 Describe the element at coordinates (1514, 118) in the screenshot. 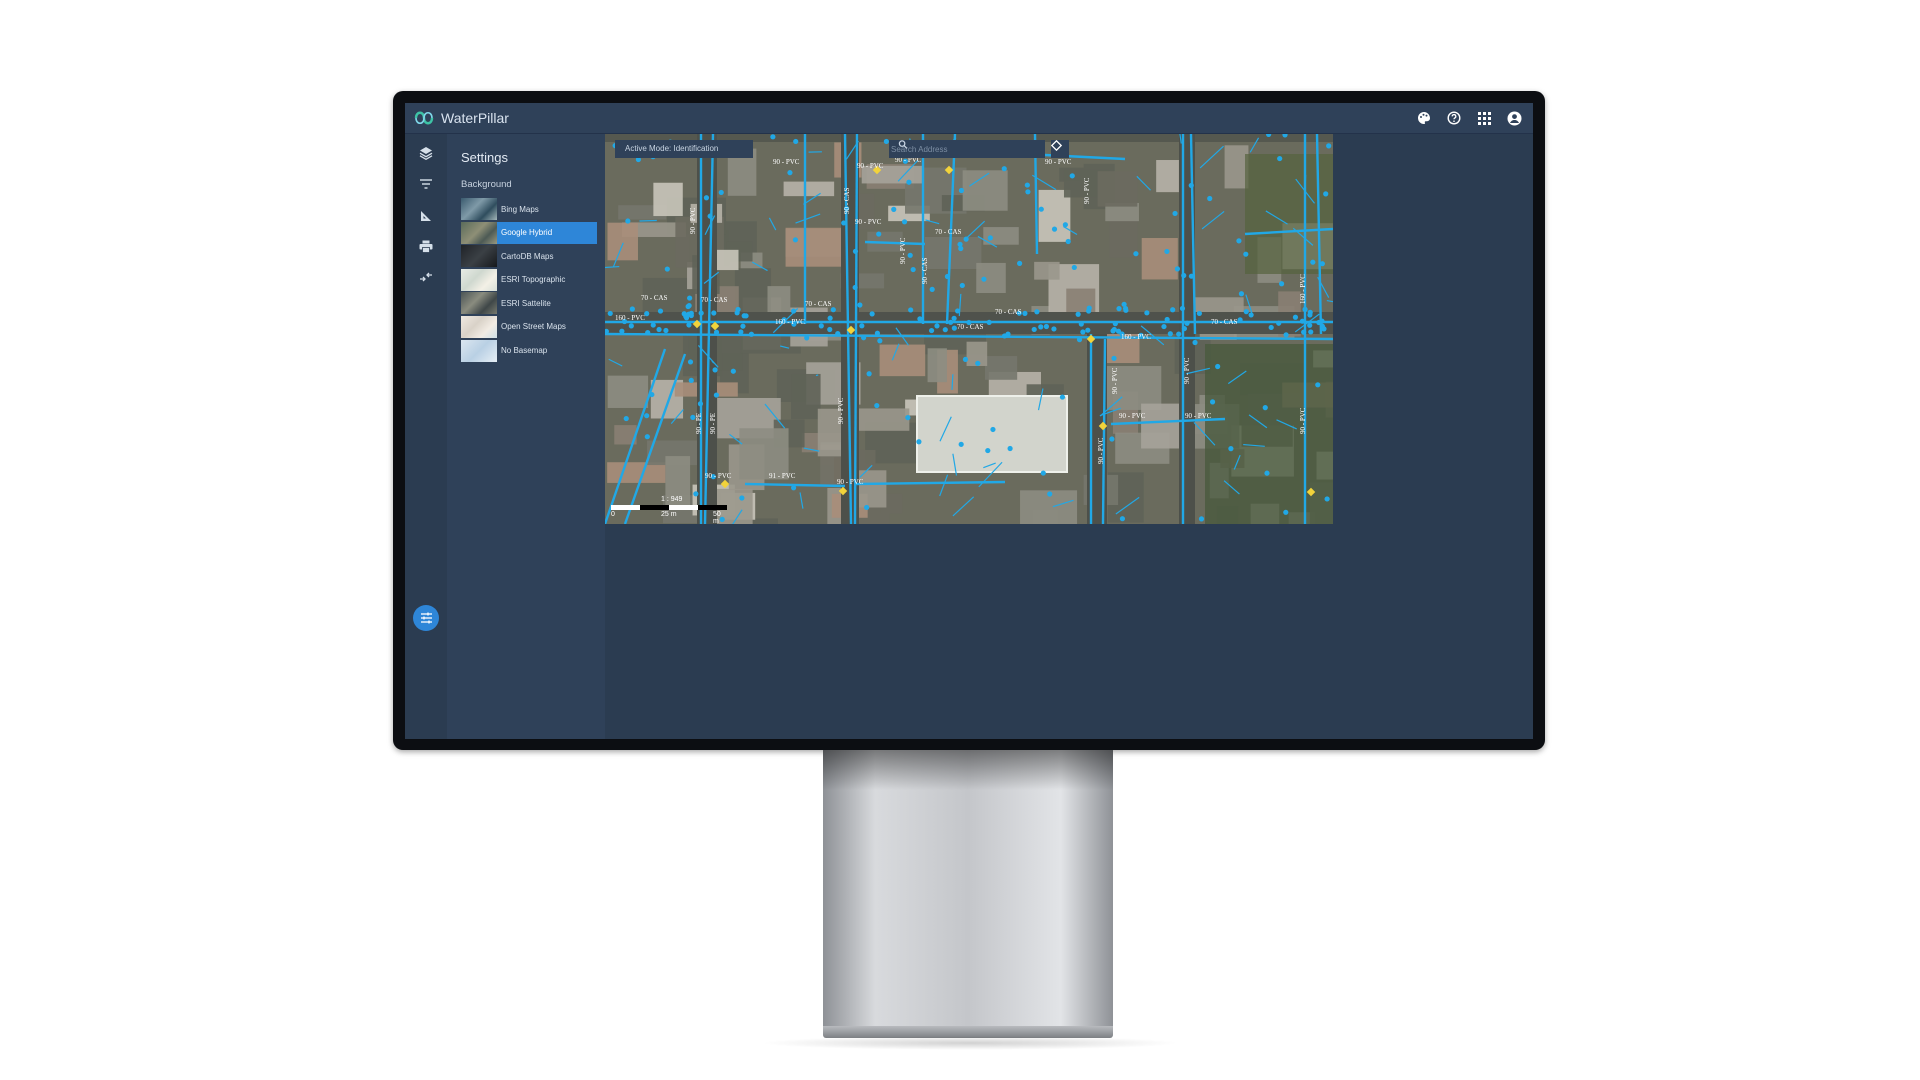

I see `account-icon` at that location.